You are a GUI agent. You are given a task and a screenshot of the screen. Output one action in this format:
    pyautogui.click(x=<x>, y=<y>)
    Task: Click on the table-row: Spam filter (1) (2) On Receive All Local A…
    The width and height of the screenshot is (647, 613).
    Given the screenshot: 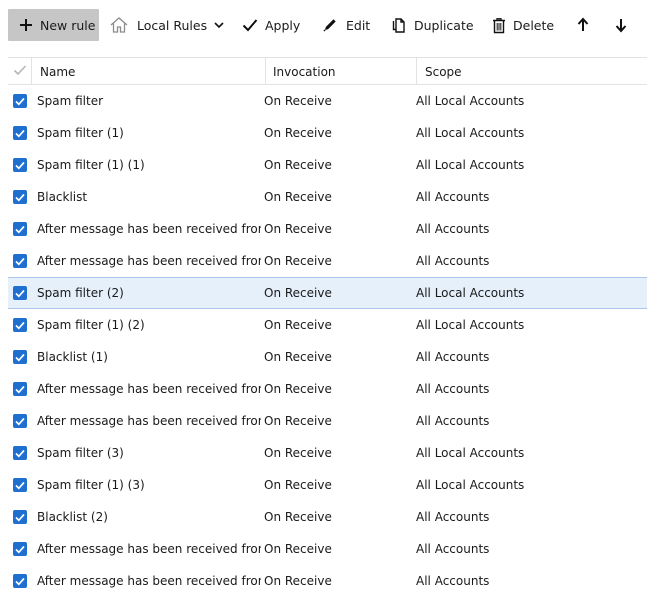 What is the action you would take?
    pyautogui.click(x=327, y=325)
    